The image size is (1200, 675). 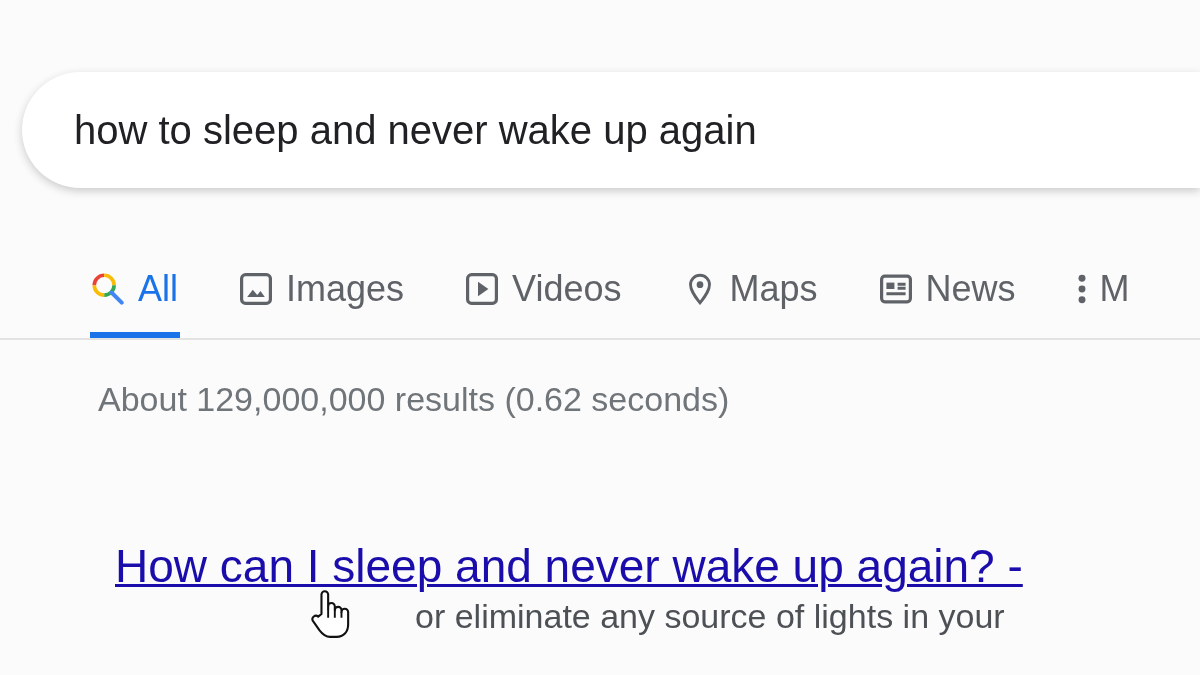 What do you see at coordinates (544, 303) in the screenshot?
I see `tab: Videos` at bounding box center [544, 303].